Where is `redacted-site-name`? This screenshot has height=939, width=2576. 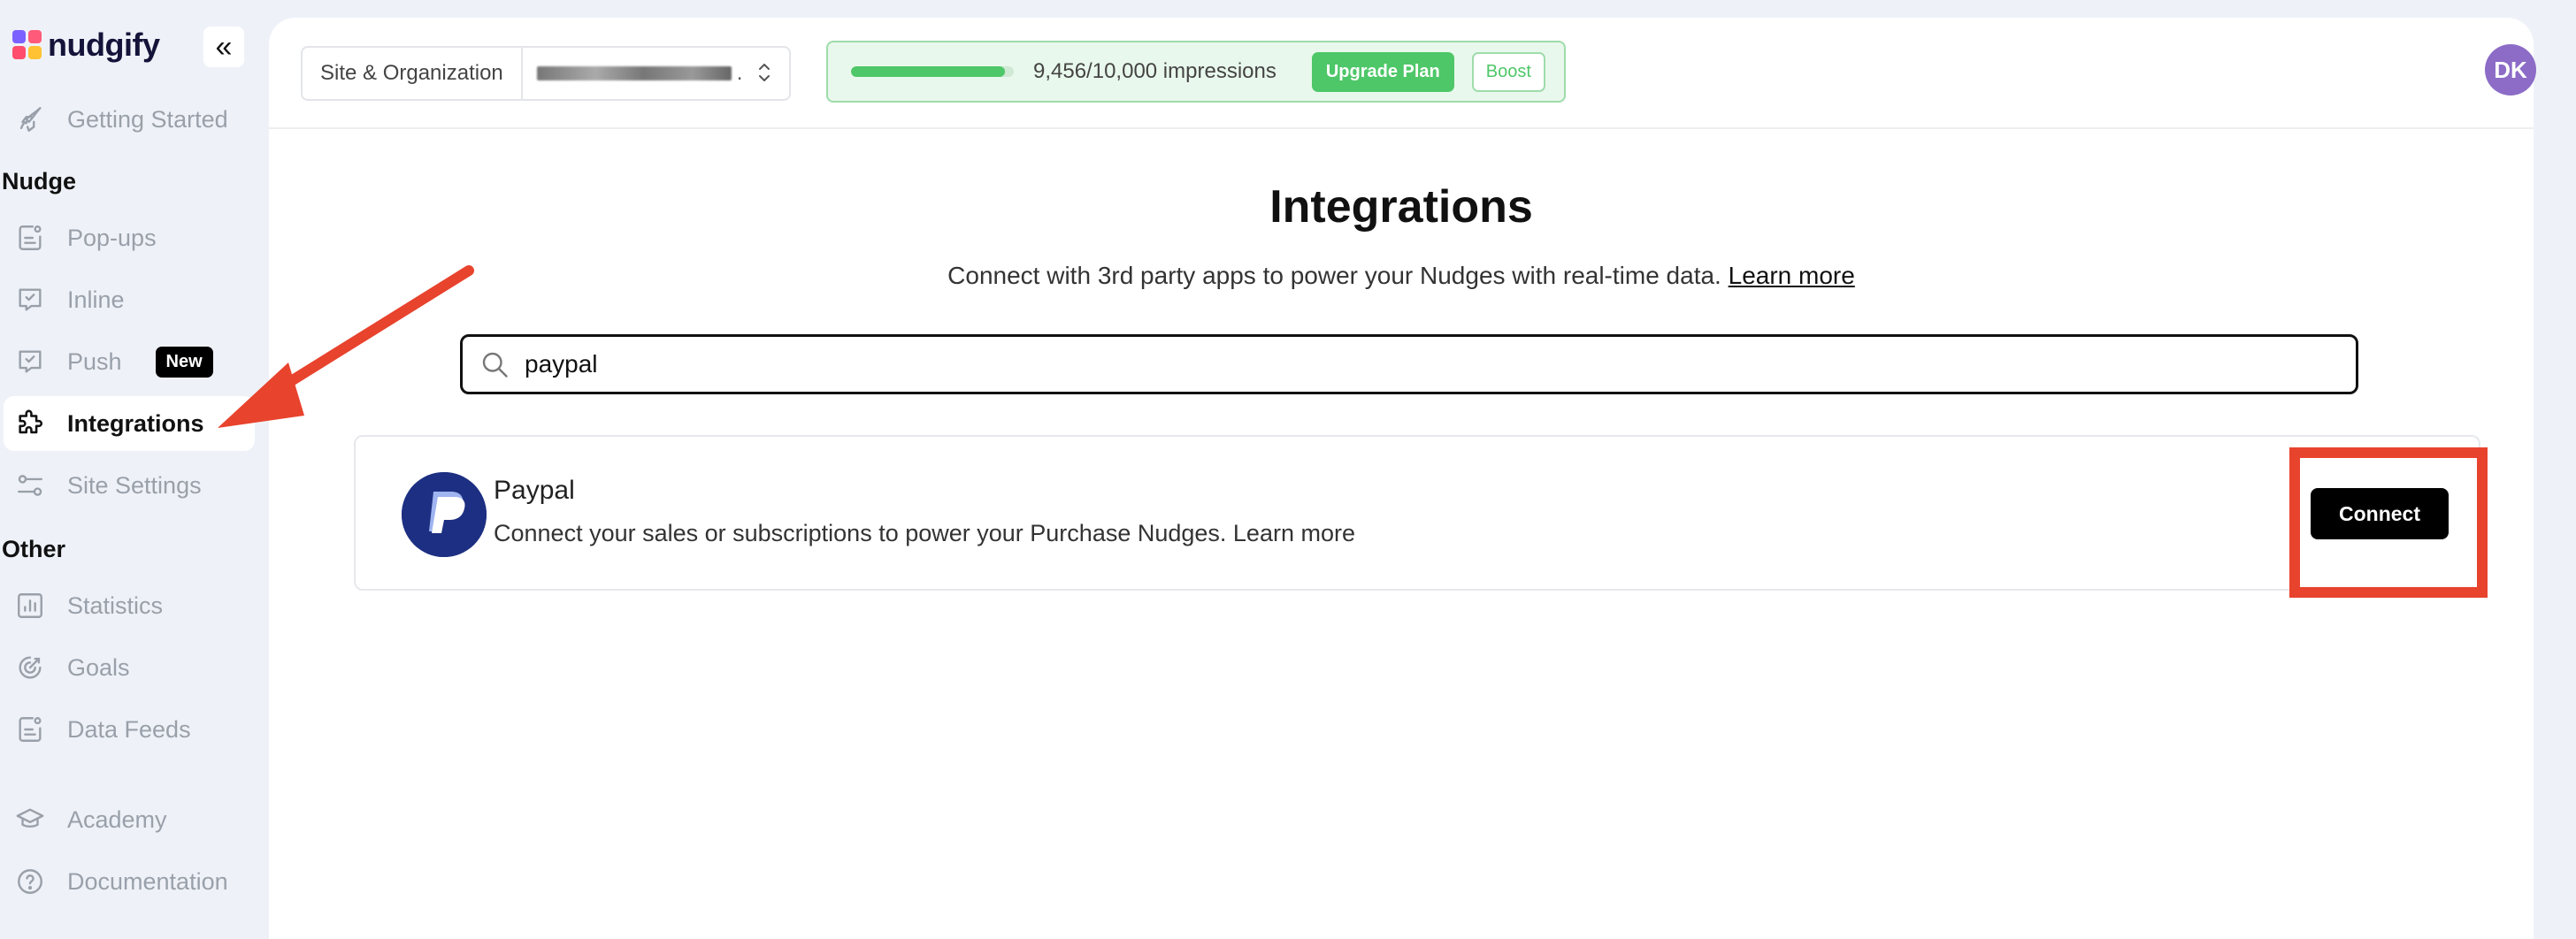 redacted-site-name is located at coordinates (634, 73).